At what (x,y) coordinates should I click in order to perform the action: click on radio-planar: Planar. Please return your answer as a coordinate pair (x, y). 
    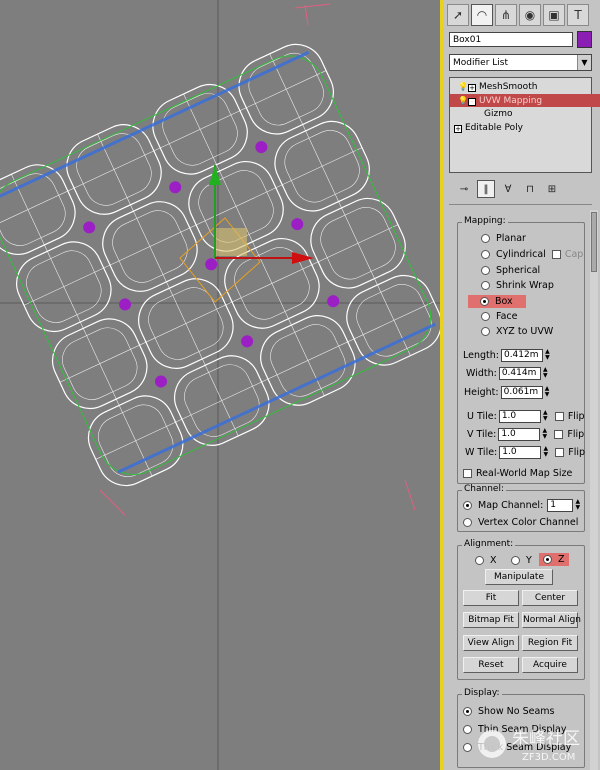
    Looking at the image, I should click on (503, 238).